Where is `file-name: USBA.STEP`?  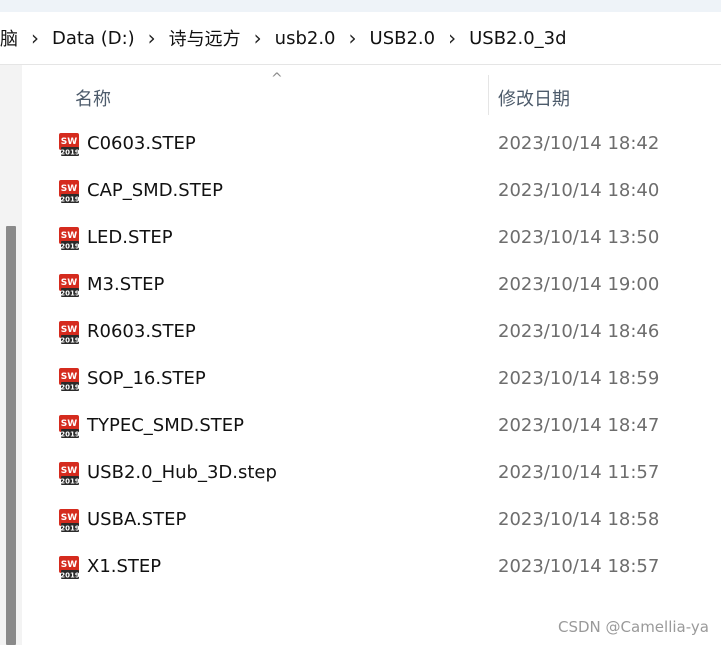
file-name: USBA.STEP is located at coordinates (136, 519).